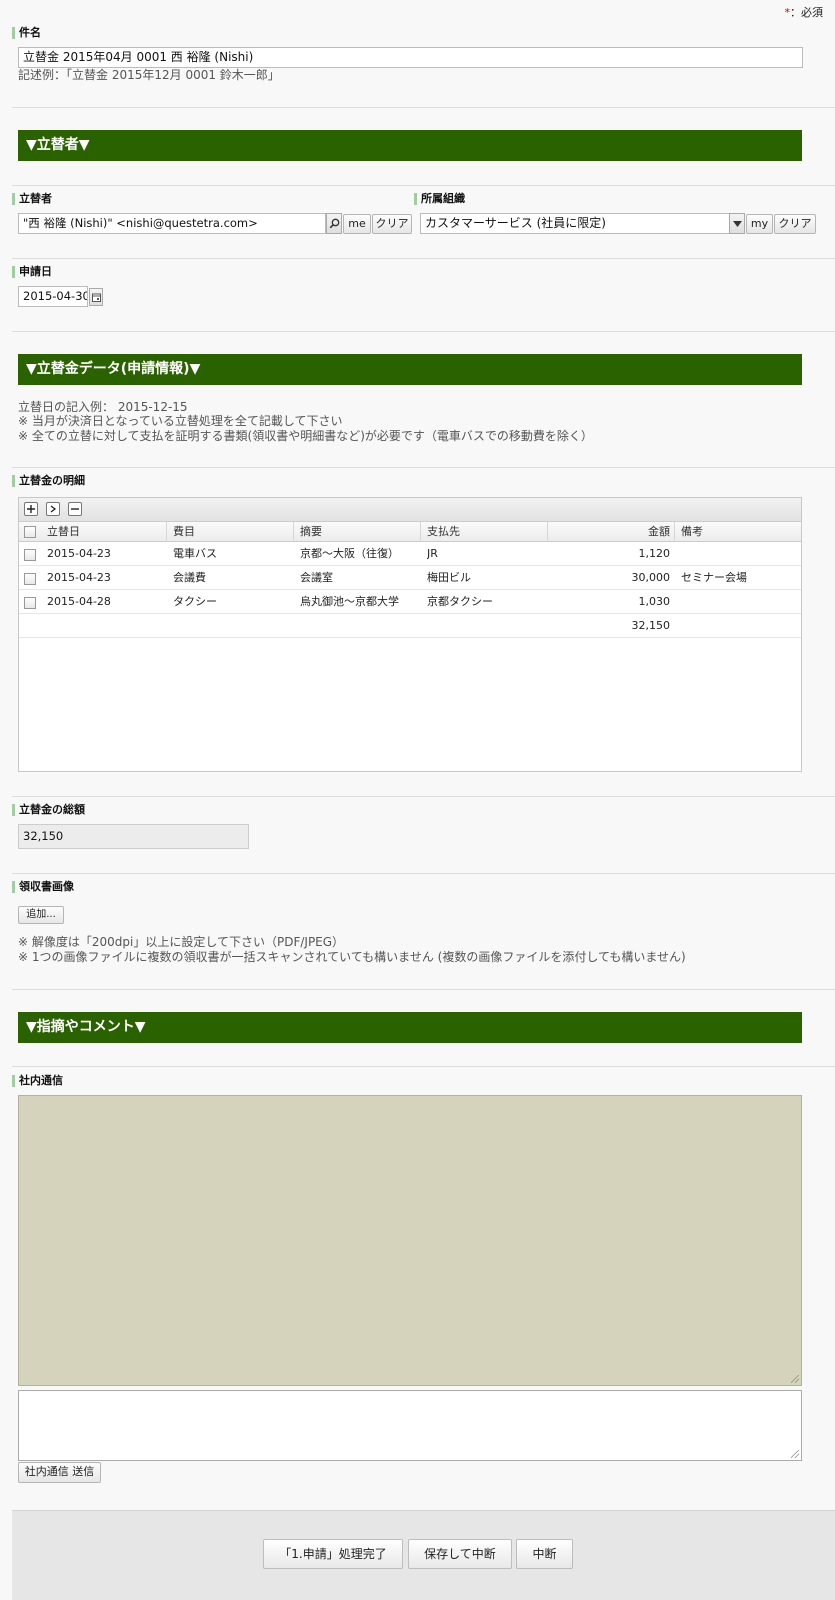  What do you see at coordinates (410, 369) in the screenshot?
I see `section-data-header: ▼立替金データ(申請情報)▼` at bounding box center [410, 369].